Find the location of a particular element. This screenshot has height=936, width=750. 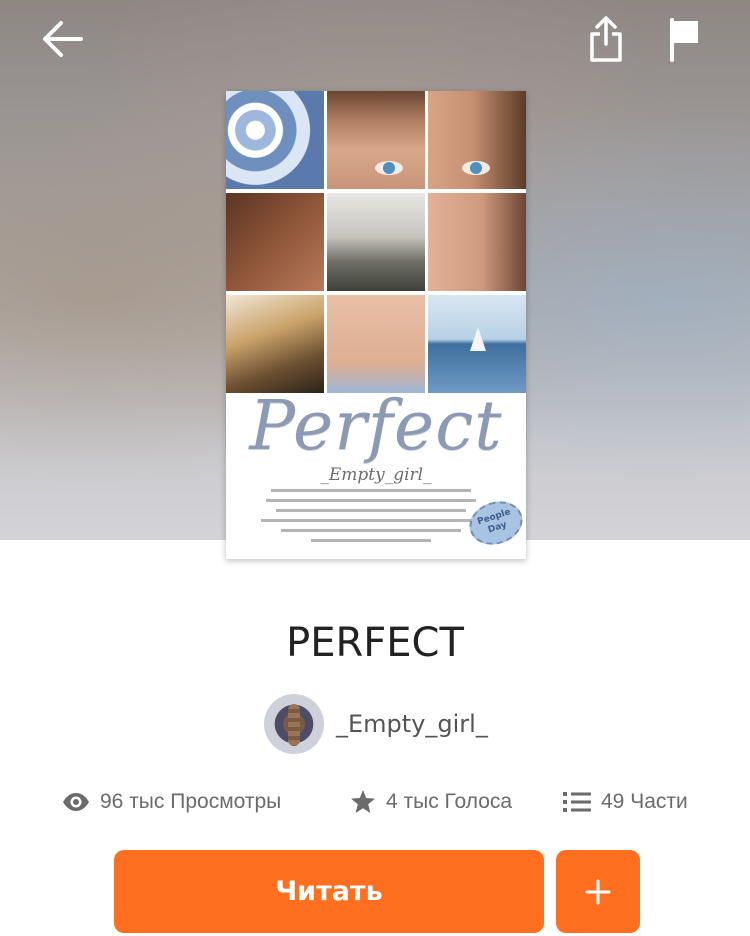

cover-credits is located at coordinates (371, 519).